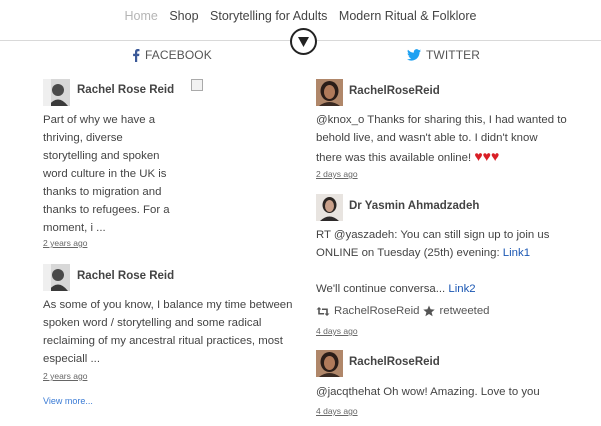  What do you see at coordinates (197, 85) in the screenshot?
I see `broken-image-icon` at bounding box center [197, 85].